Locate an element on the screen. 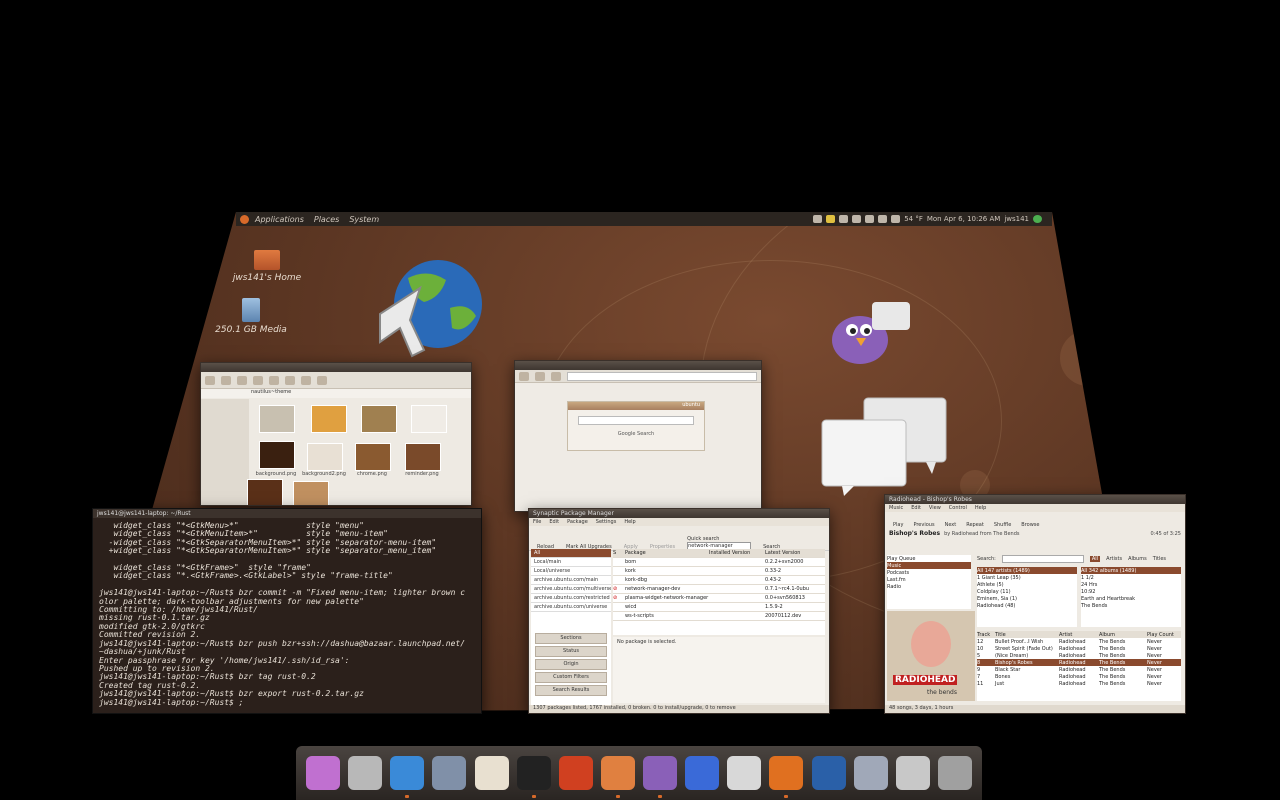 The width and height of the screenshot is (1280, 800). column-header: Artist is located at coordinates (1079, 635).